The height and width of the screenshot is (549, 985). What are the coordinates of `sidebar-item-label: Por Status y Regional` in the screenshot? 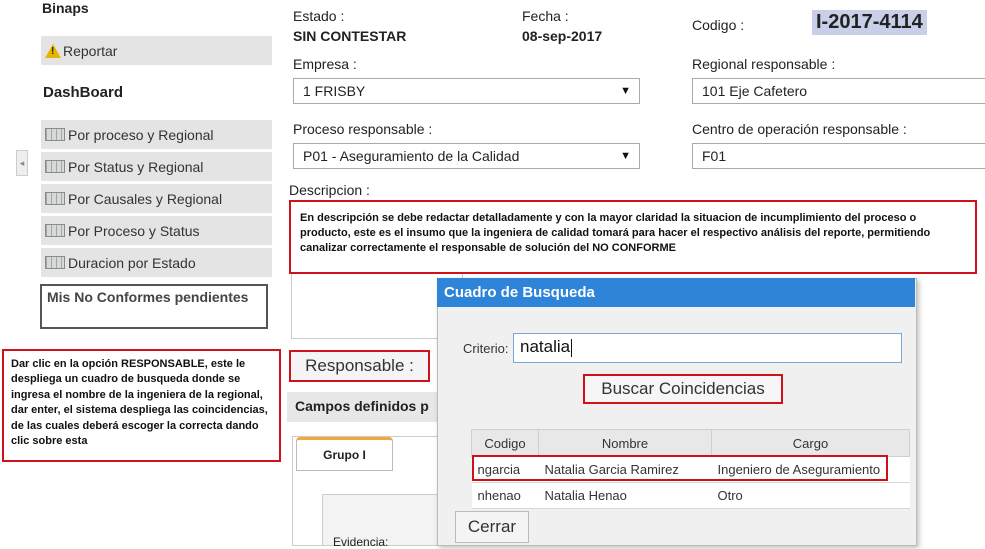 It's located at (136, 166).